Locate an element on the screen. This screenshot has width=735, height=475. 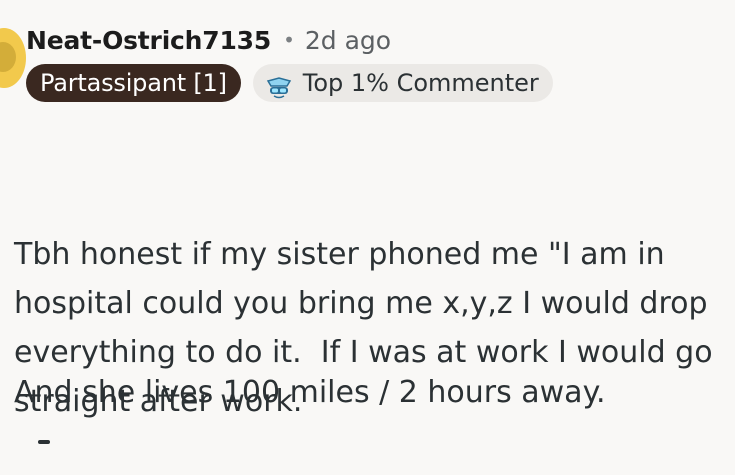
timestamp: 2d ago is located at coordinates (348, 40).